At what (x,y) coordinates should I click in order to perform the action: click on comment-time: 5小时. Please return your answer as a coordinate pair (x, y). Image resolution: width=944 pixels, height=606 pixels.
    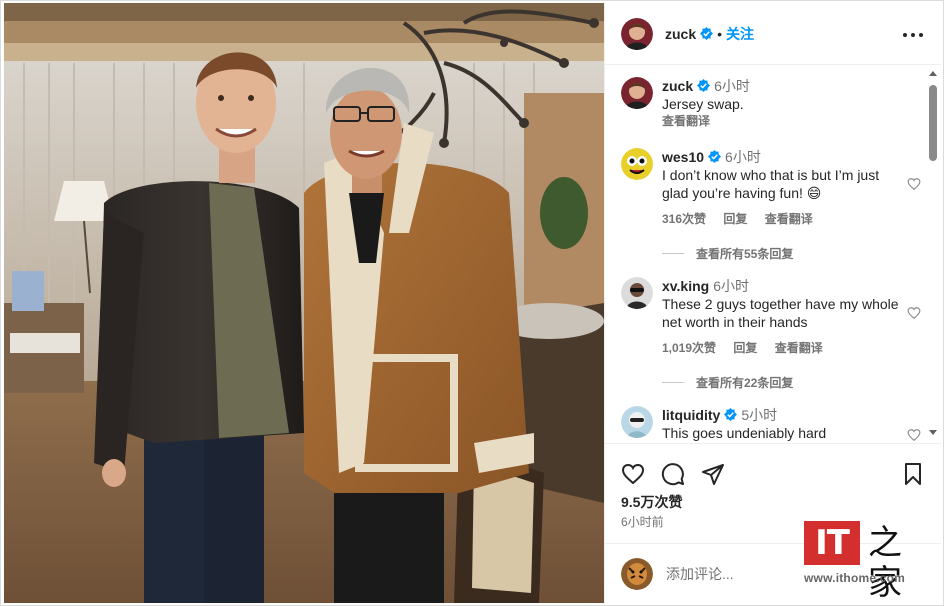
    Looking at the image, I should click on (759, 415).